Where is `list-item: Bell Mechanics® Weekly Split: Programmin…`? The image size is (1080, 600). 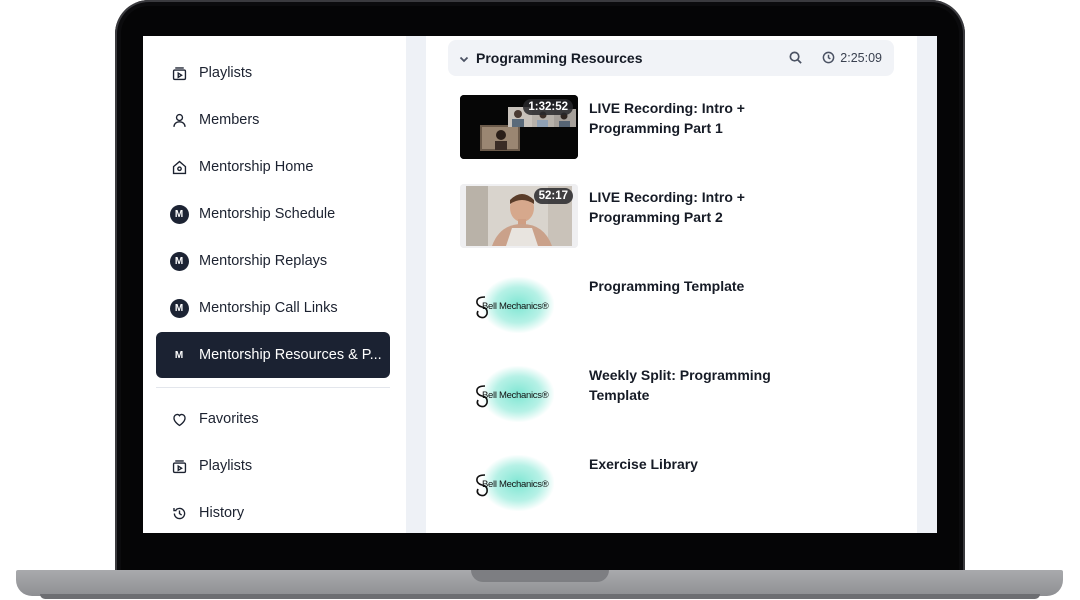 list-item: Bell Mechanics® Weekly Split: Programmin… is located at coordinates (680, 395).